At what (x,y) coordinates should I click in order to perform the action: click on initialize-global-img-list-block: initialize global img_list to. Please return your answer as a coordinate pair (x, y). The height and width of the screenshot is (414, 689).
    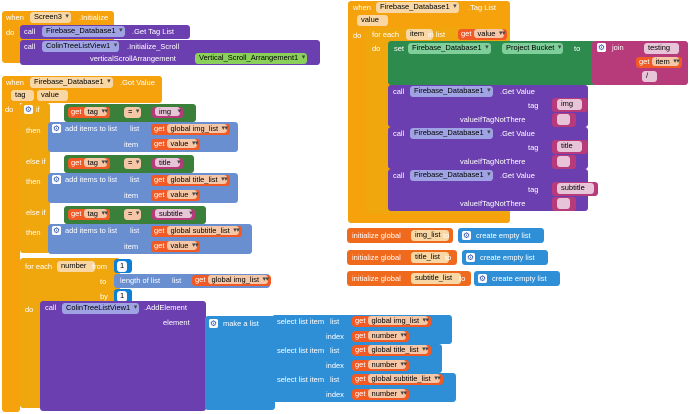
    Looking at the image, I should click on (400, 235).